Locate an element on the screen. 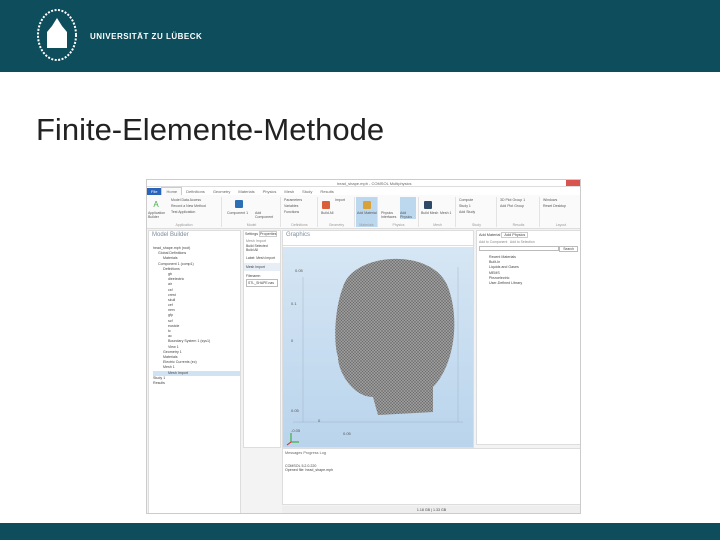 The height and width of the screenshot is (540, 720). tab-add-physics: Add Physics is located at coordinates (515, 235).